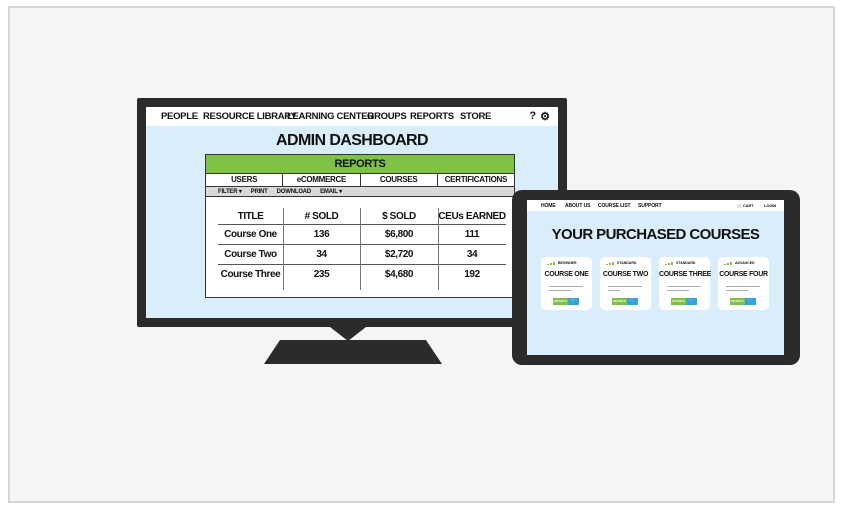 The height and width of the screenshot is (506, 841). I want to click on monitor-stand-base, so click(353, 352).